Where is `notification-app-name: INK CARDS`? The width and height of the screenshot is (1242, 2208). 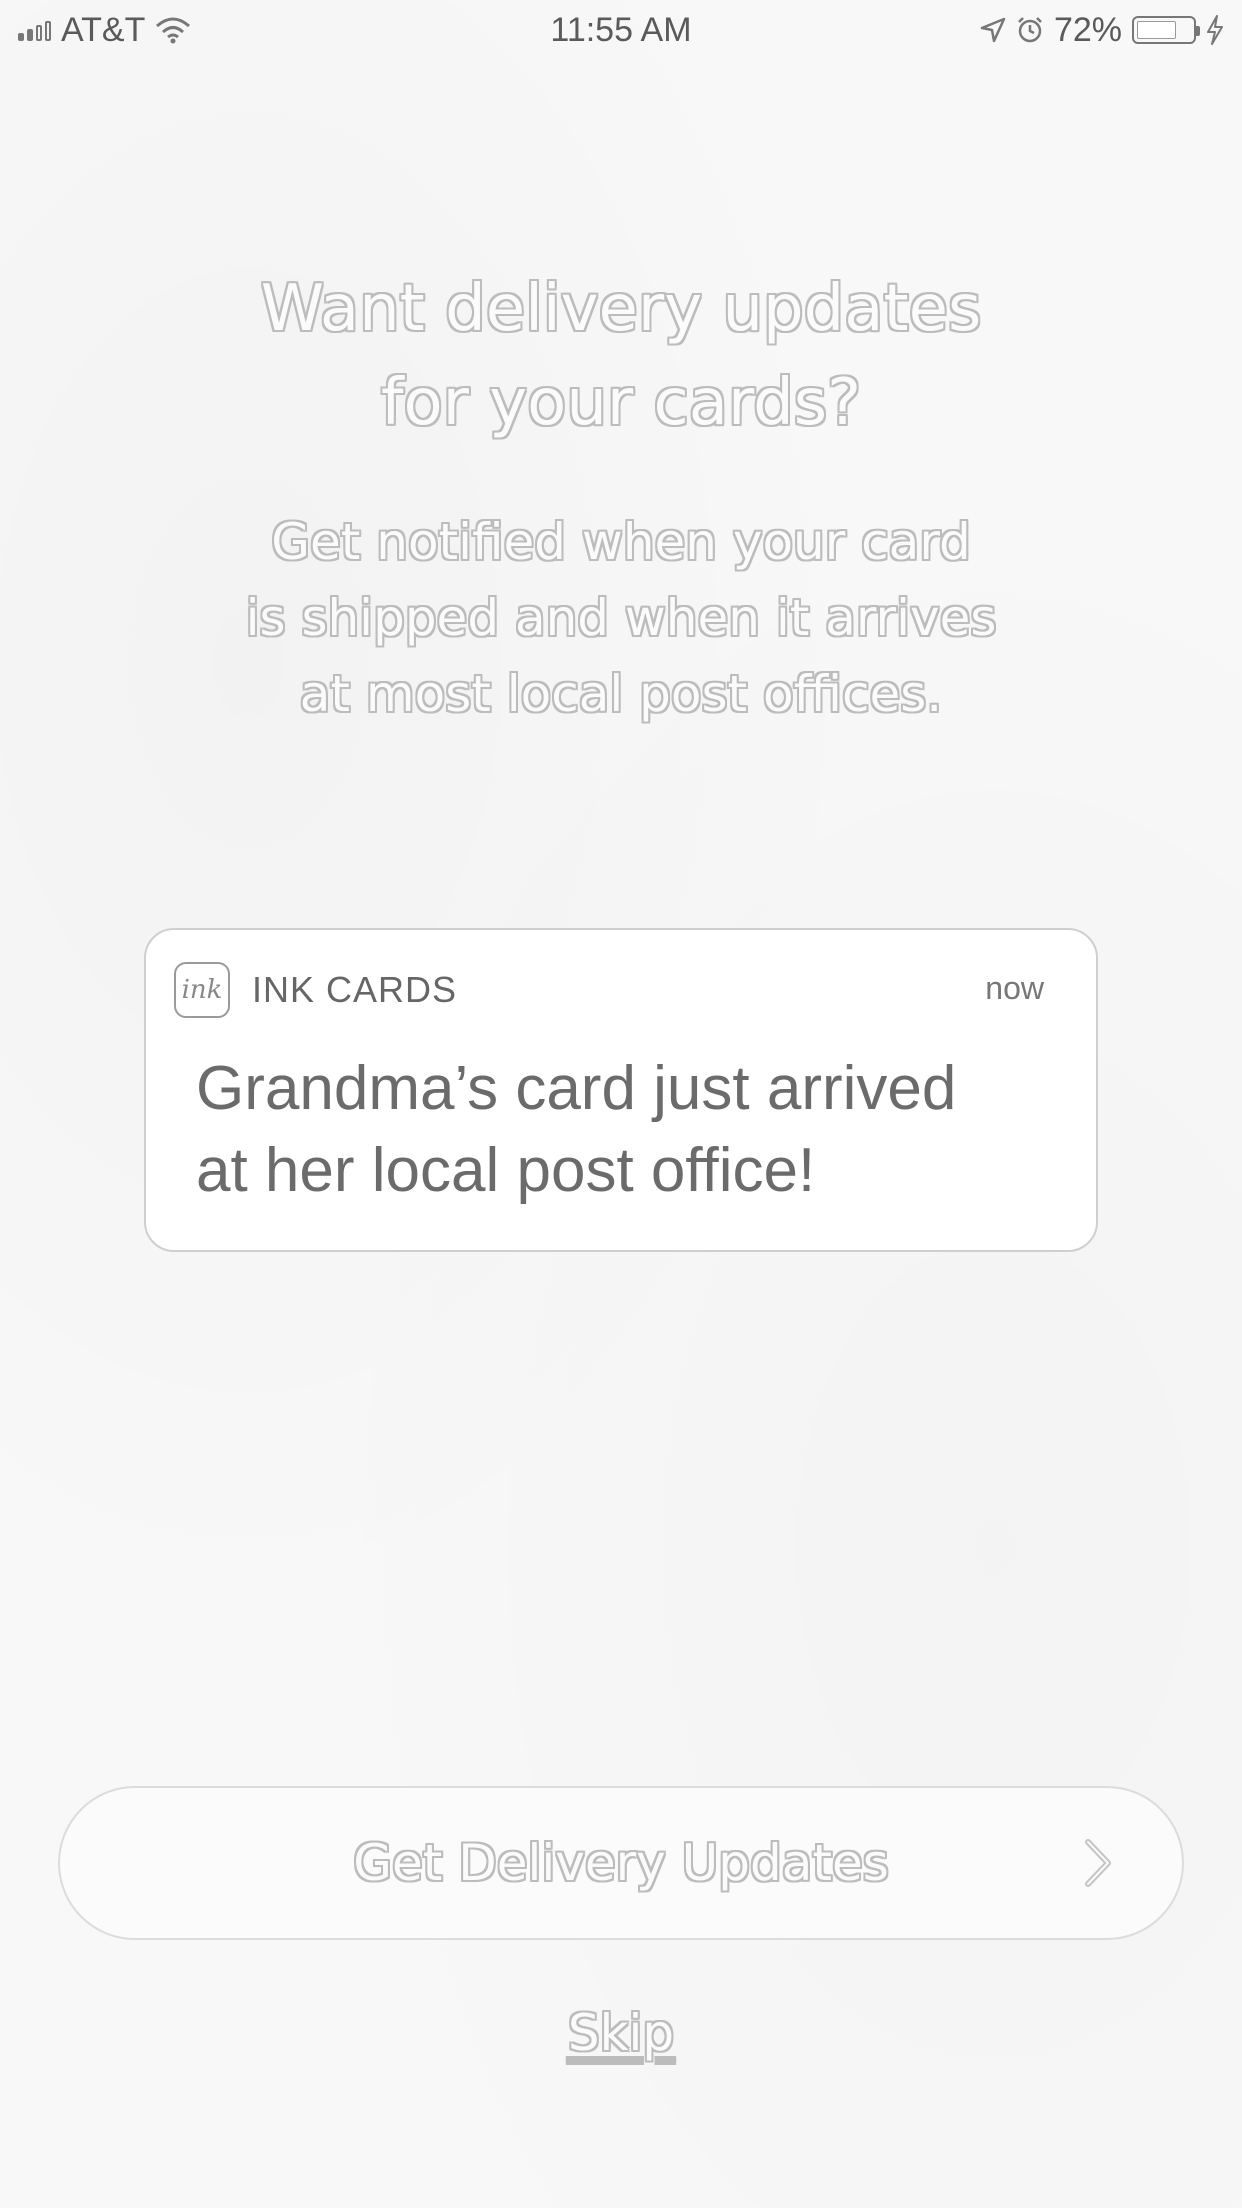 notification-app-name: INK CARDS is located at coordinates (355, 989).